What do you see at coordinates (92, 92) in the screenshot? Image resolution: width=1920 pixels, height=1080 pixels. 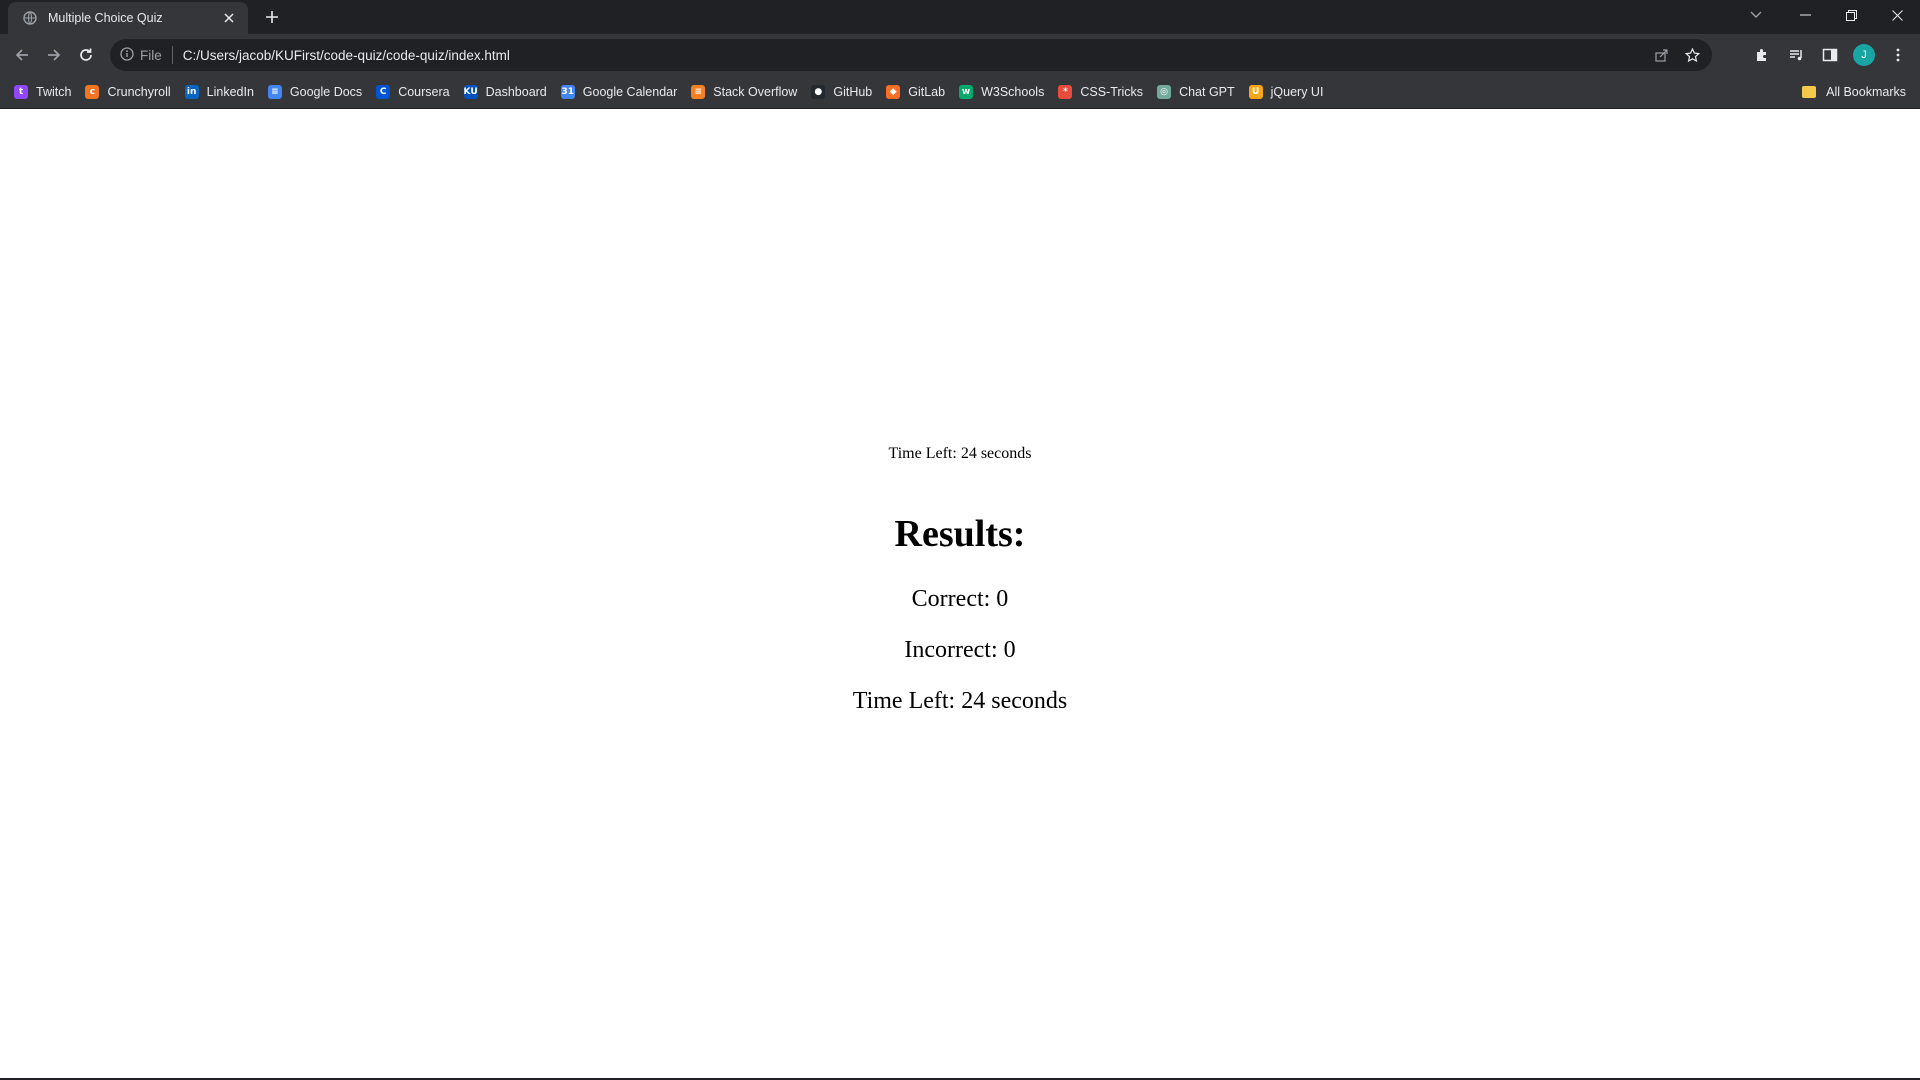 I see `crunchyroll-icon: c` at bounding box center [92, 92].